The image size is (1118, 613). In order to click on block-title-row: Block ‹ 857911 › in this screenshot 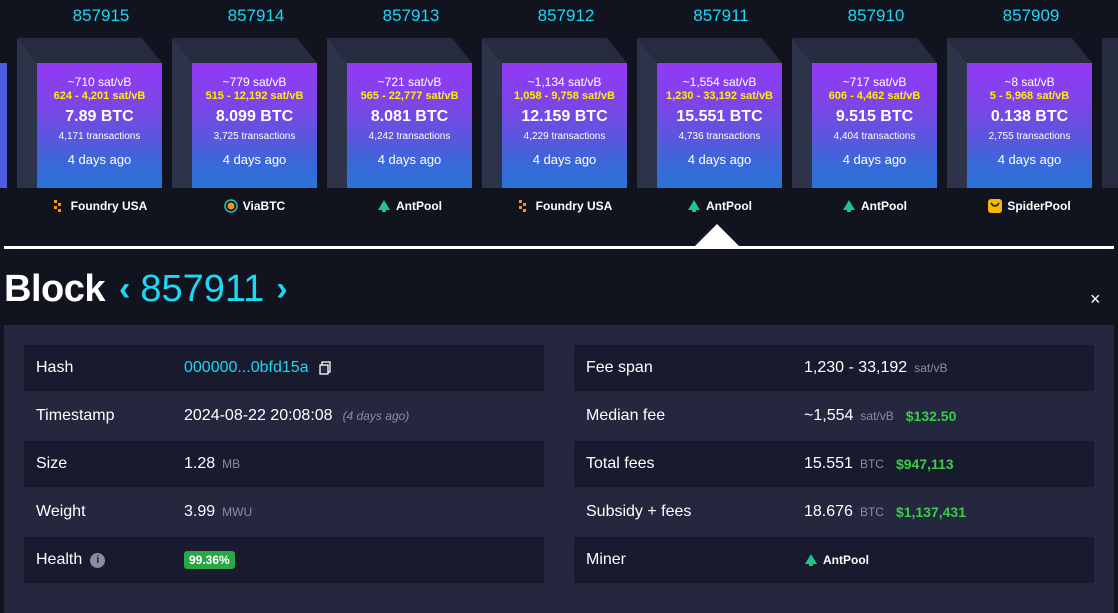, I will do `click(146, 289)`.